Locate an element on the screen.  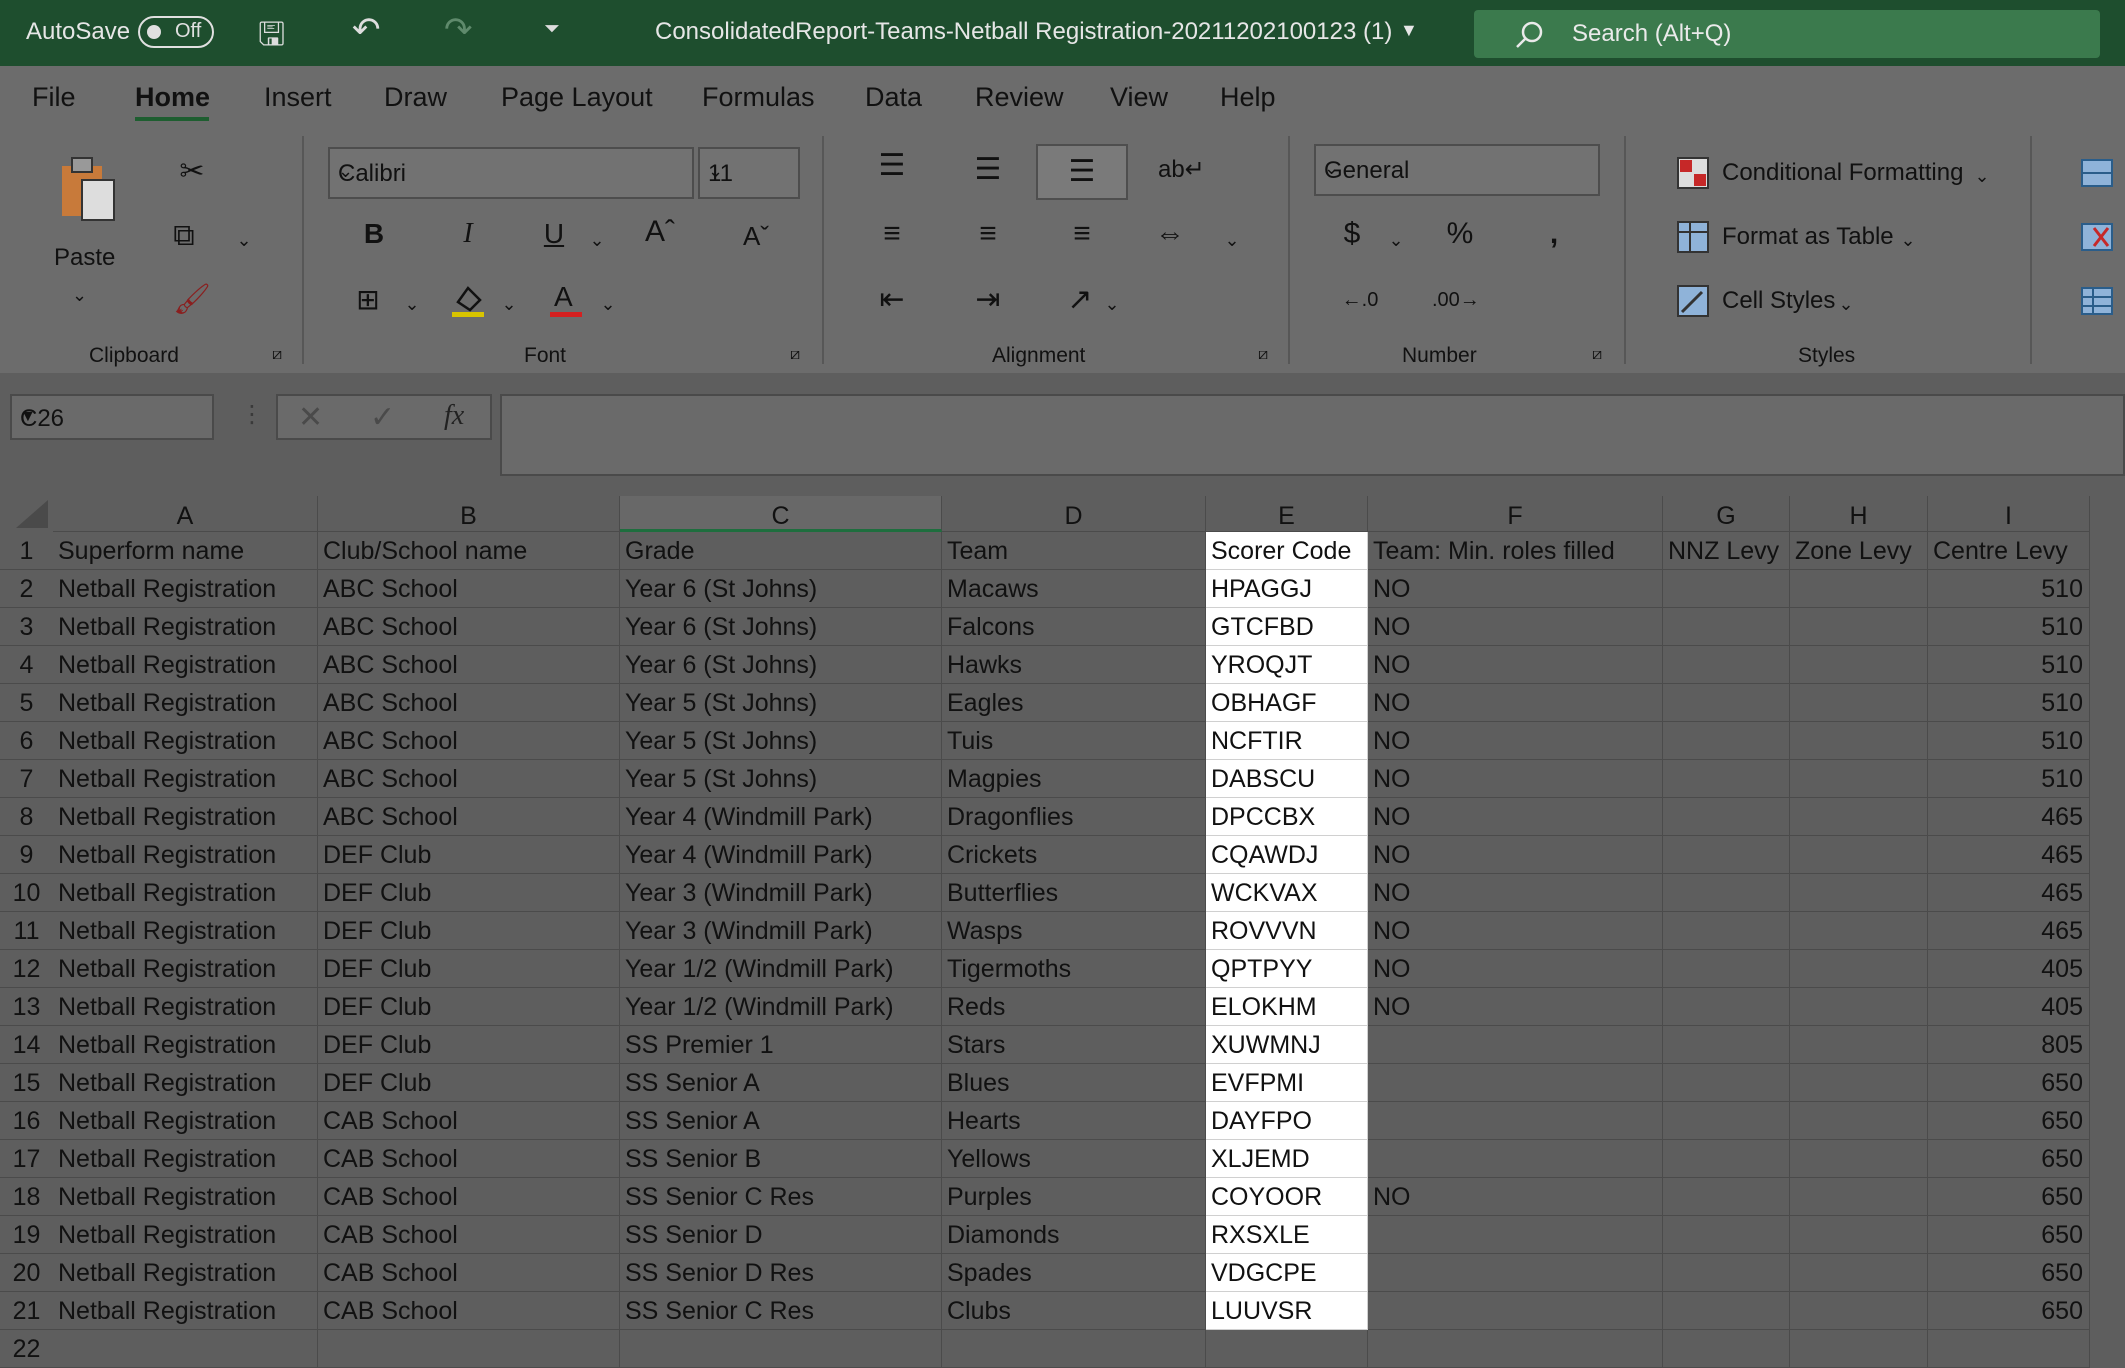
table-cell: Diamonds is located at coordinates (1074, 1235).